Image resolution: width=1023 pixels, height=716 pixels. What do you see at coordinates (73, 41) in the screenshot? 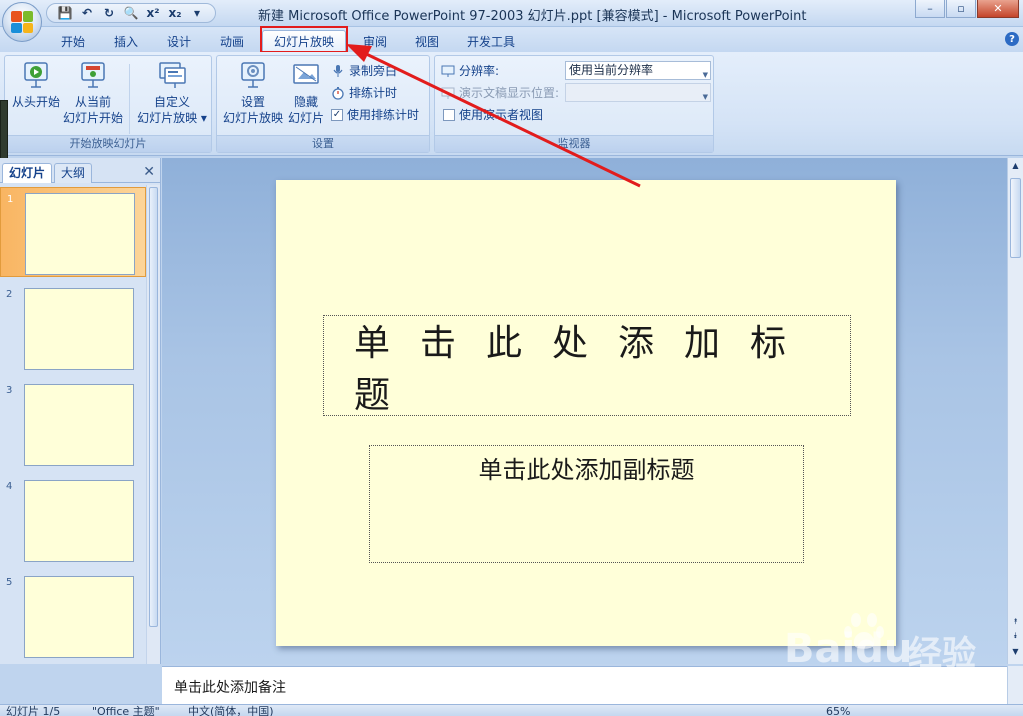
I see `tab-home: 开始` at bounding box center [73, 41].